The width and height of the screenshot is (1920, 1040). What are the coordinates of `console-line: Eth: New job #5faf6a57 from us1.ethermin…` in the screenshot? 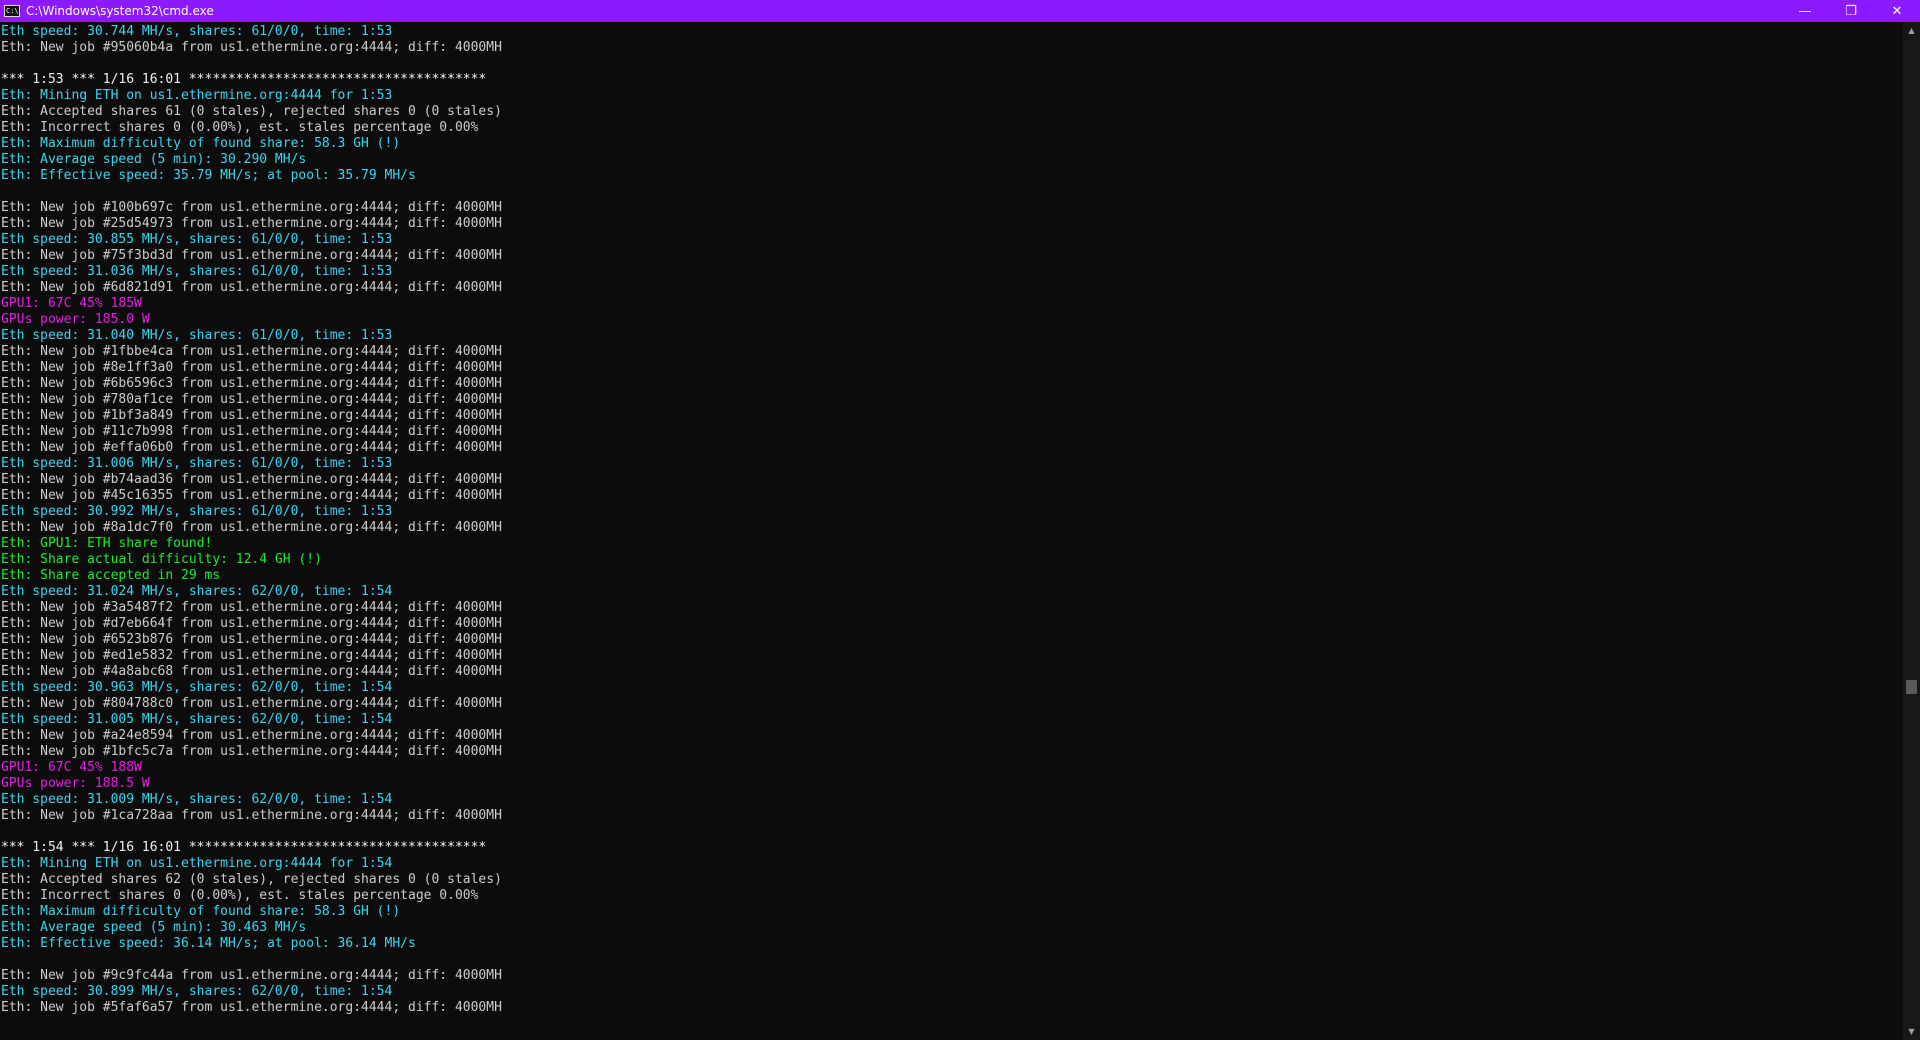 It's located at (251, 1007).